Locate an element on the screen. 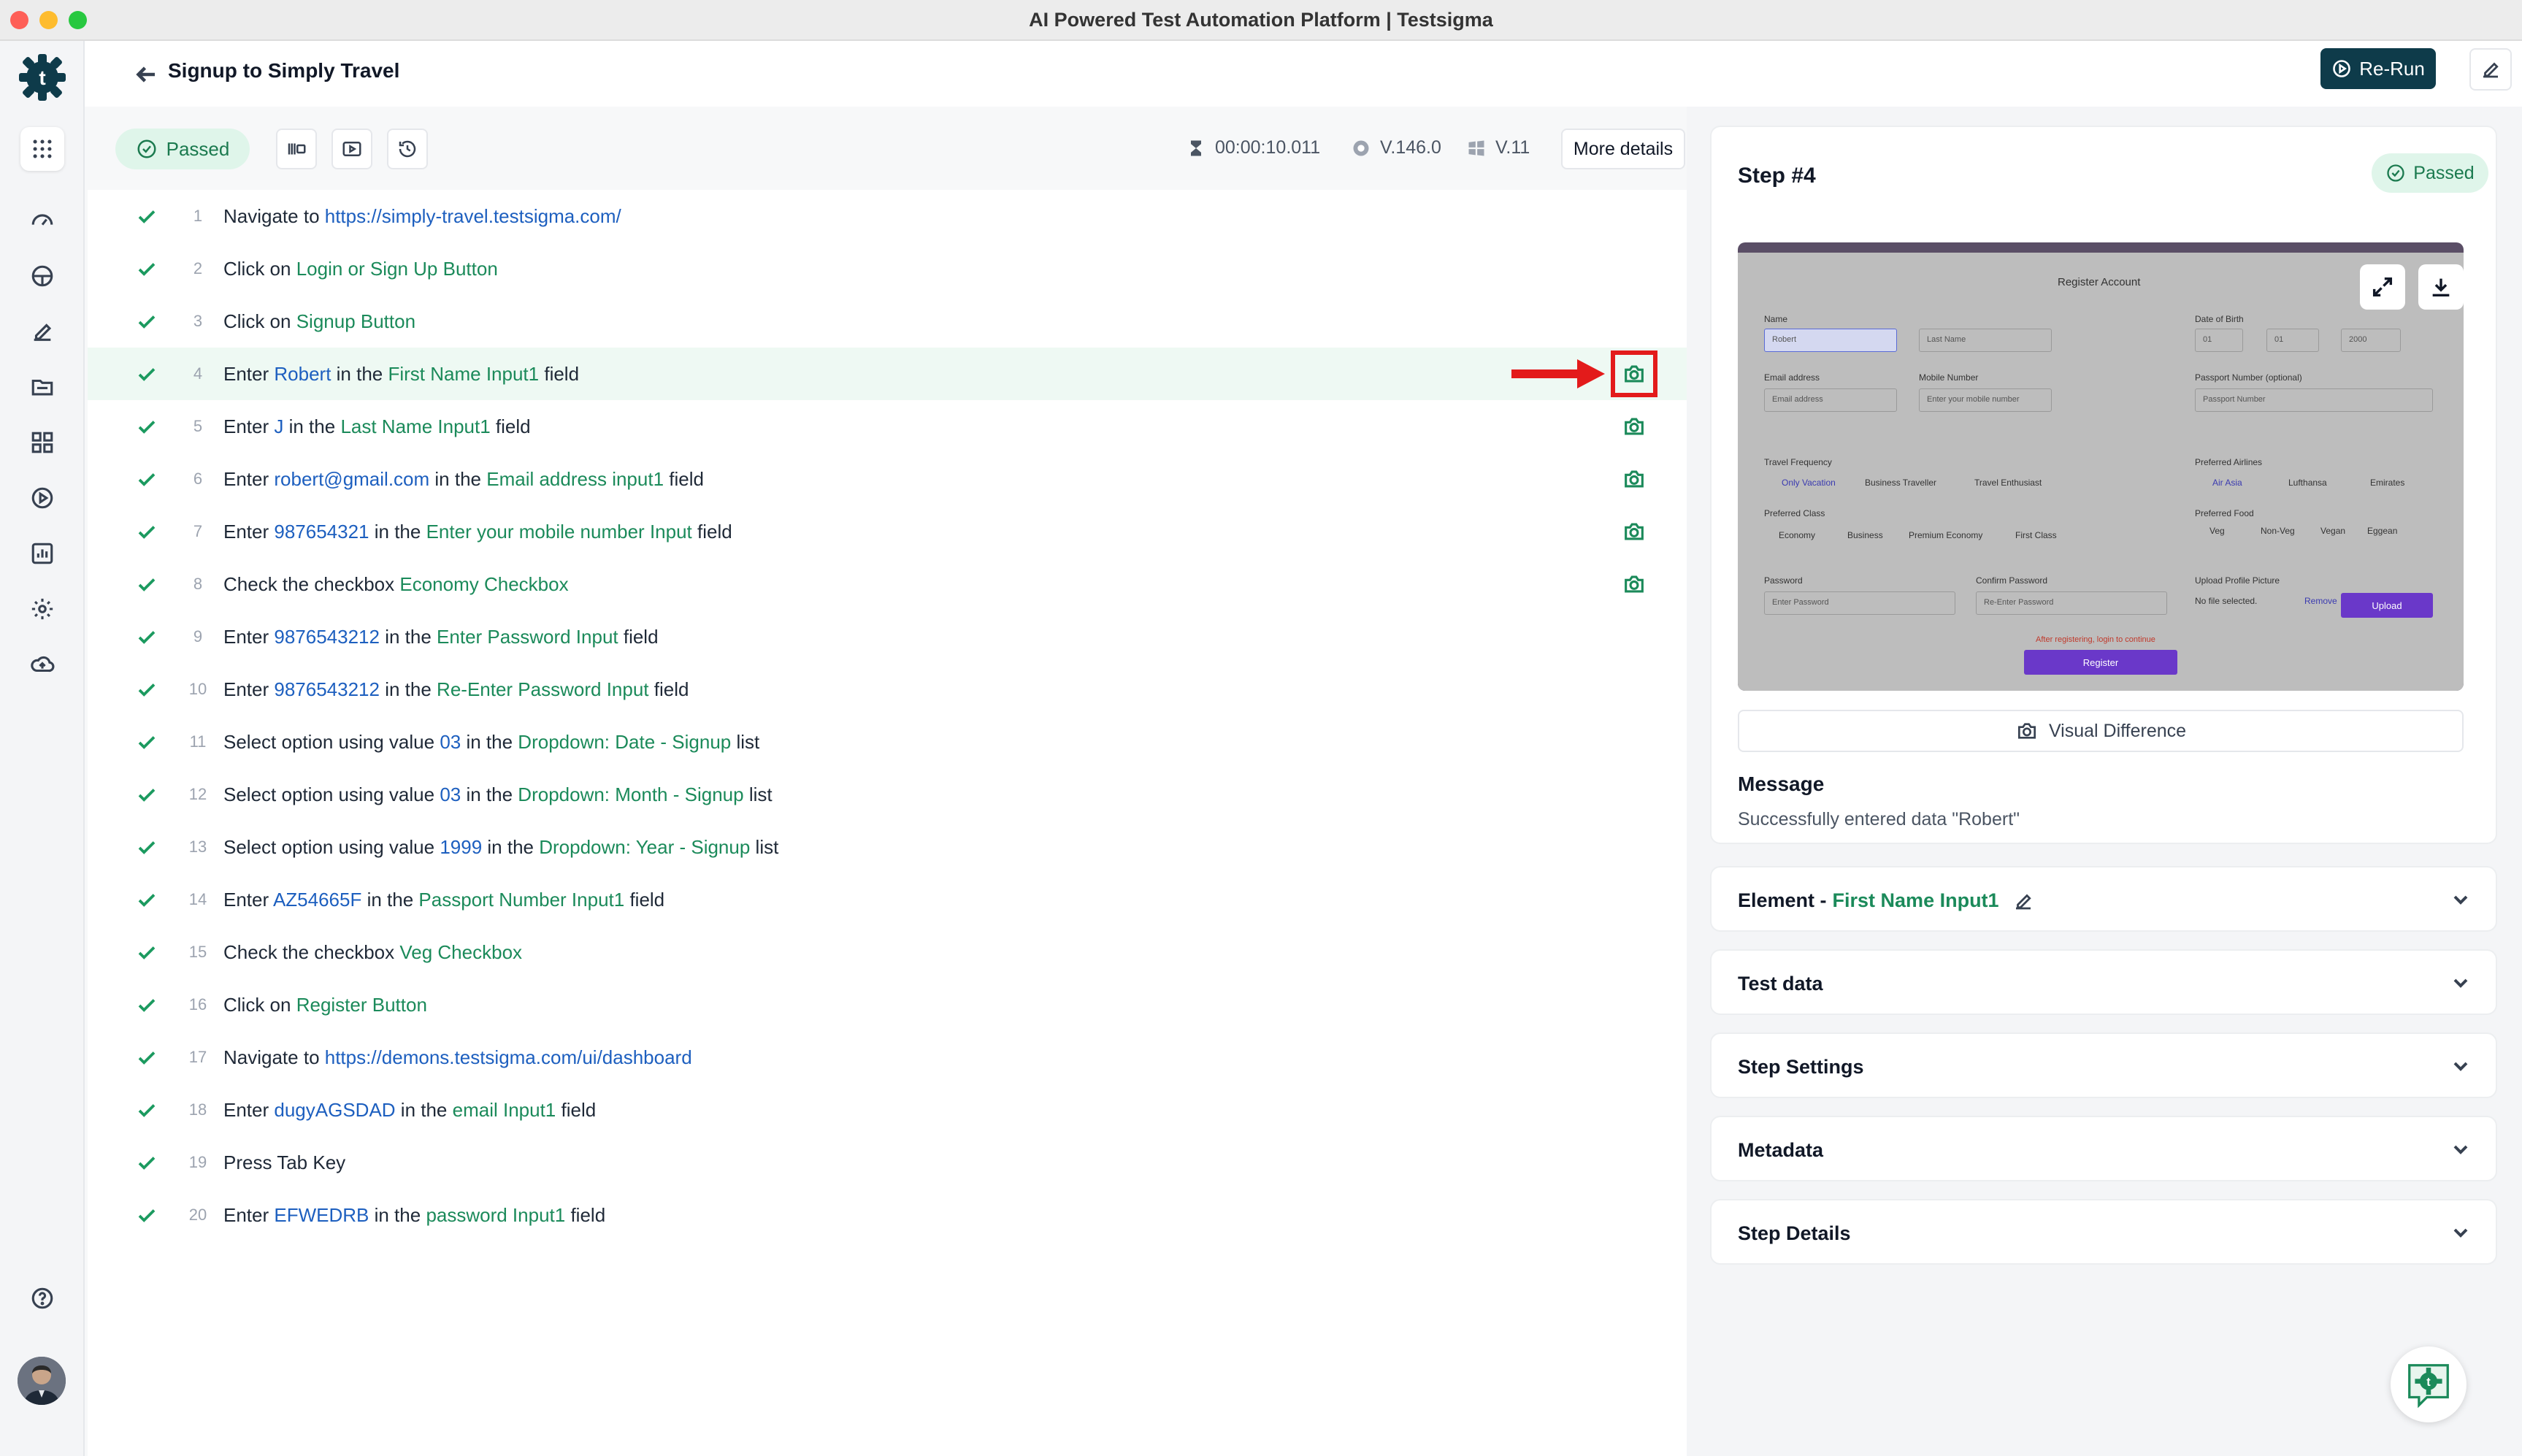 The image size is (2522, 1456). message-label: Message is located at coordinates (1781, 784).